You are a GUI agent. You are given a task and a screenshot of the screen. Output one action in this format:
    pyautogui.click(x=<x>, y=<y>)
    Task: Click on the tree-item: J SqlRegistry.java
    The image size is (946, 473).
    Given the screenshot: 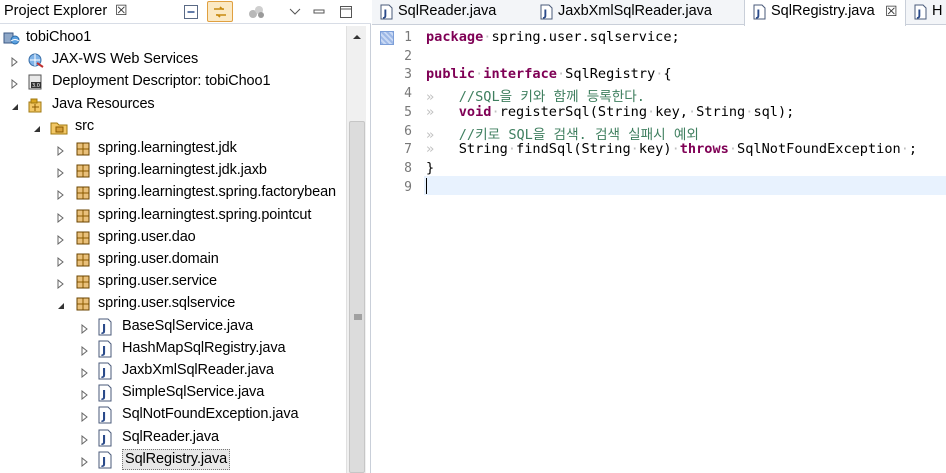 What is the action you would take?
    pyautogui.click(x=173, y=459)
    